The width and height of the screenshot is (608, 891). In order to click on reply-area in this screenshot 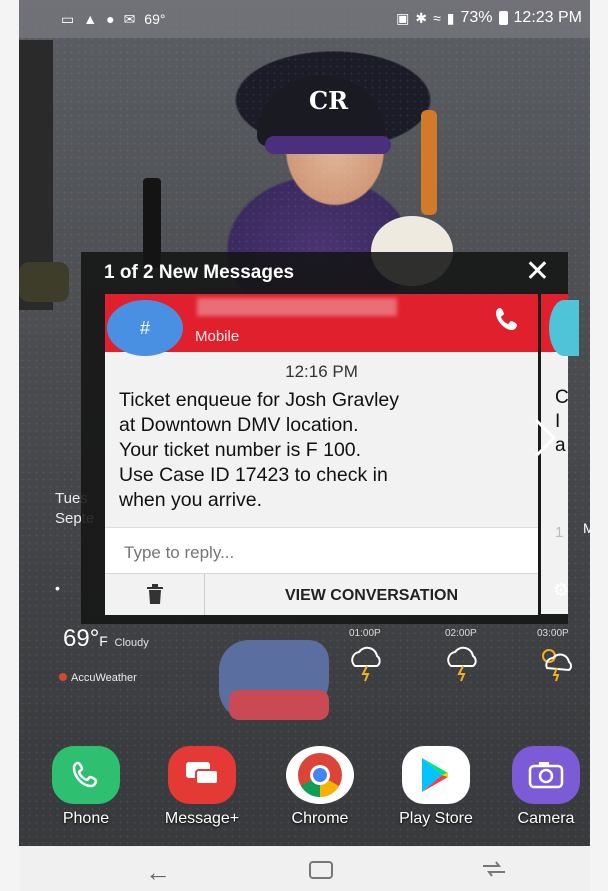, I will do `click(321, 550)`.